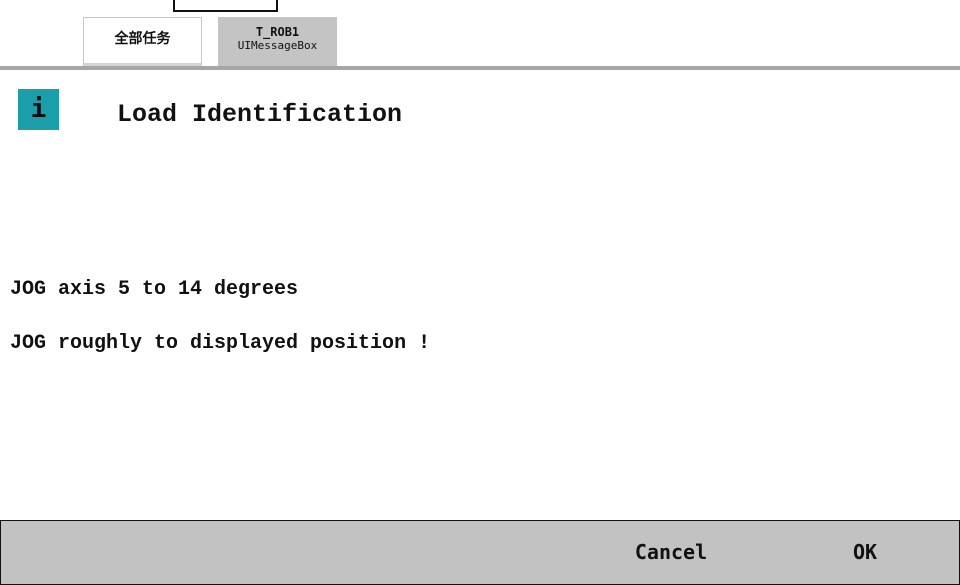 The height and width of the screenshot is (585, 960). What do you see at coordinates (38, 109) in the screenshot?
I see `info-icon: i` at bounding box center [38, 109].